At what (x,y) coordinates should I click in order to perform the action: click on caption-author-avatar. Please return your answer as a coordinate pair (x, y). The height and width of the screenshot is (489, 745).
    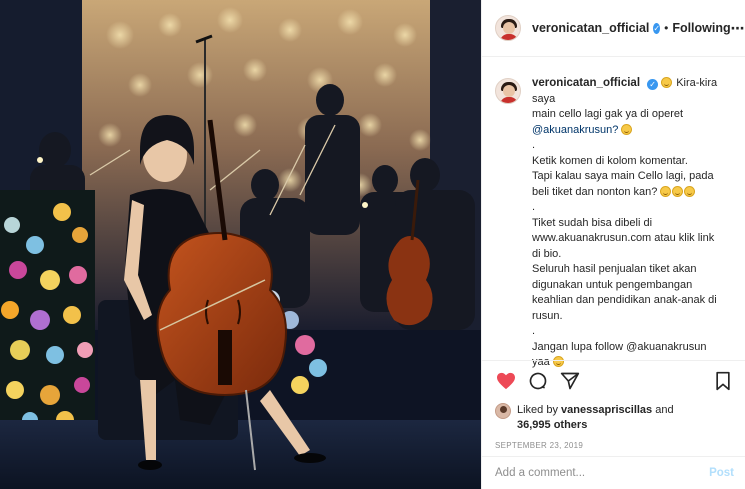
    Looking at the image, I should click on (508, 91).